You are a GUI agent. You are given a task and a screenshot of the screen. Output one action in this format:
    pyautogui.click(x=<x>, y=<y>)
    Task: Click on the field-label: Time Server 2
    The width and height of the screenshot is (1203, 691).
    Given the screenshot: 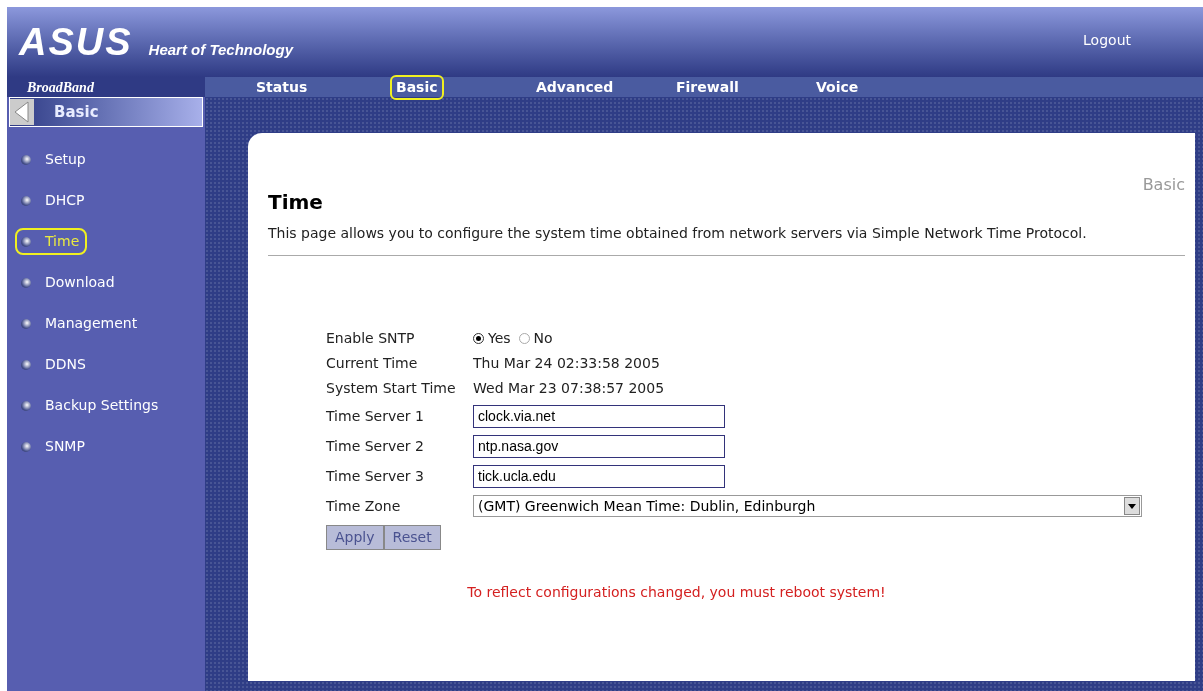 What is the action you would take?
    pyautogui.click(x=375, y=446)
    